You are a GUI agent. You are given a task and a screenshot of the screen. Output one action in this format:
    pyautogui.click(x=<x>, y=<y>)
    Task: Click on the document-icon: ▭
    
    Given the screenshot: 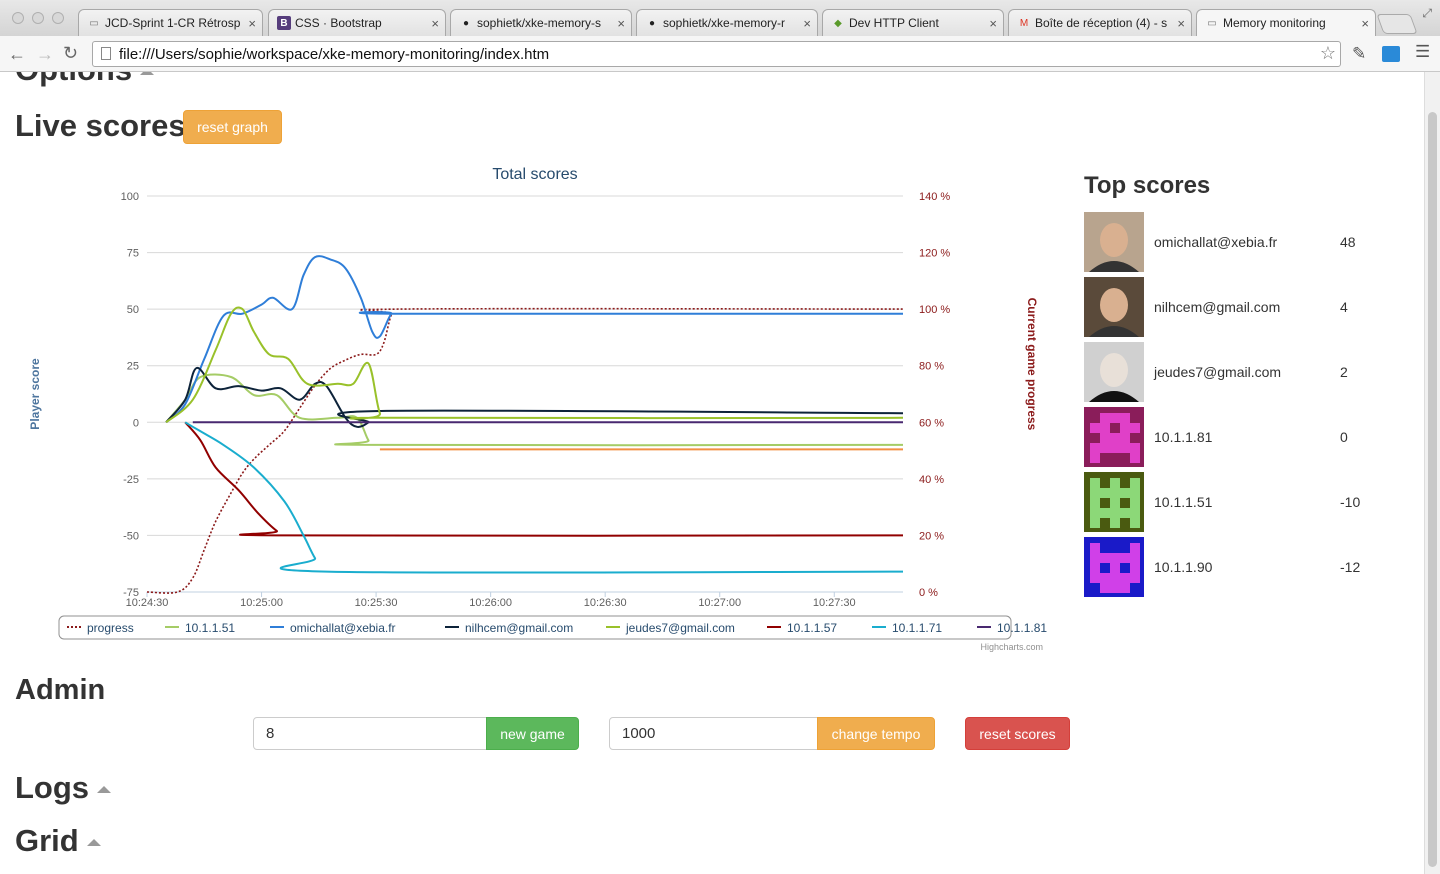 What is the action you would take?
    pyautogui.click(x=1212, y=23)
    